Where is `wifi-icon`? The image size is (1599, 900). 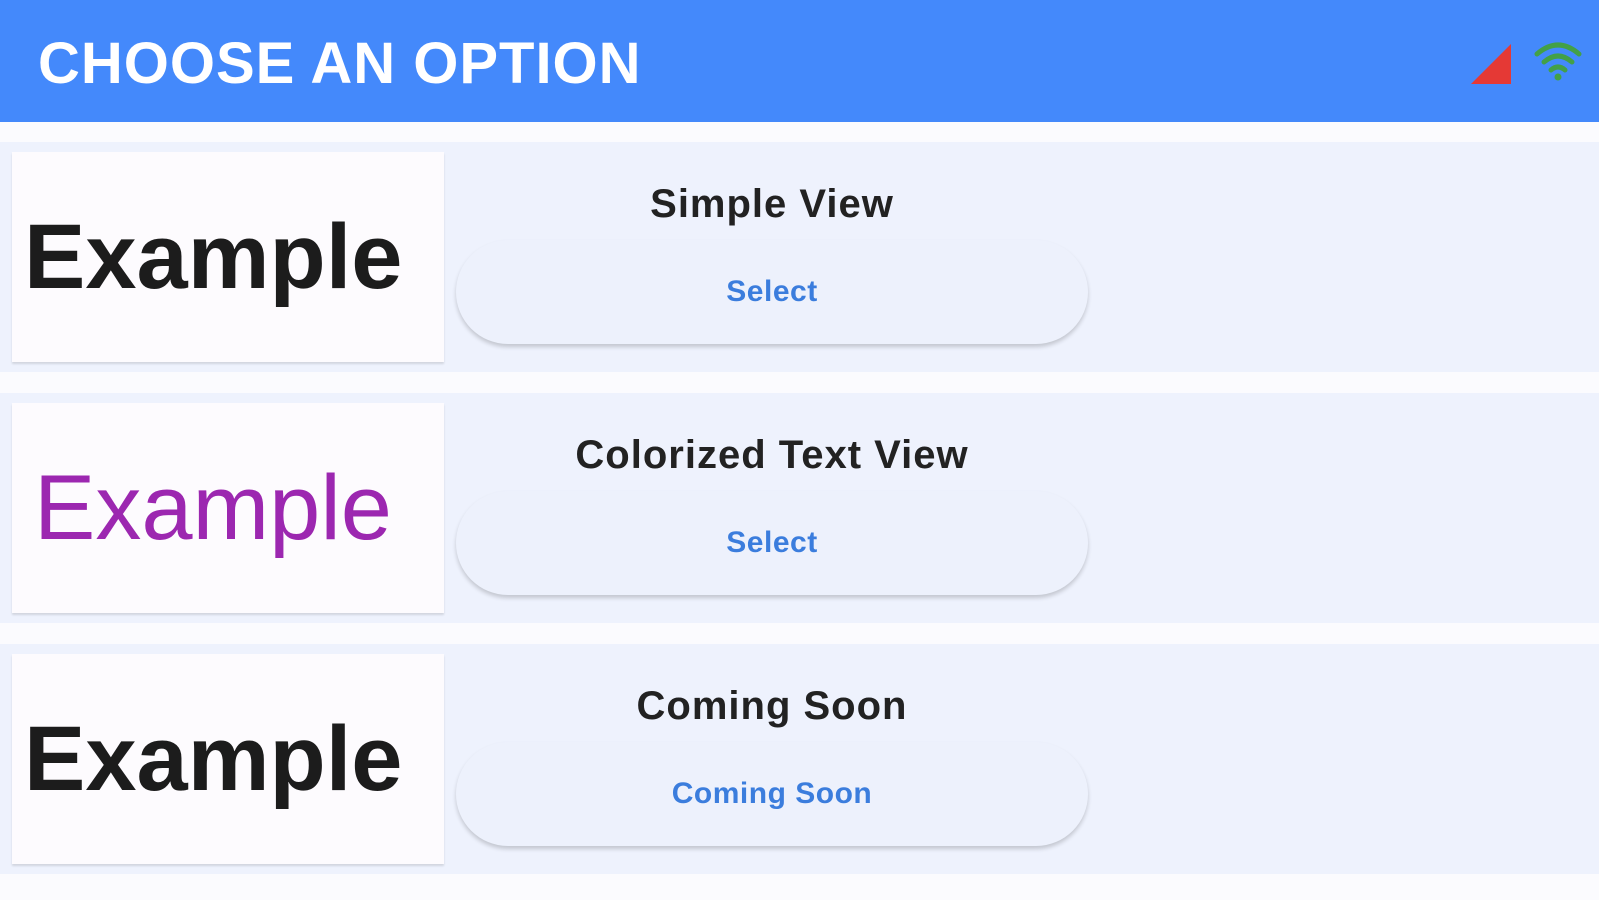 wifi-icon is located at coordinates (1558, 61).